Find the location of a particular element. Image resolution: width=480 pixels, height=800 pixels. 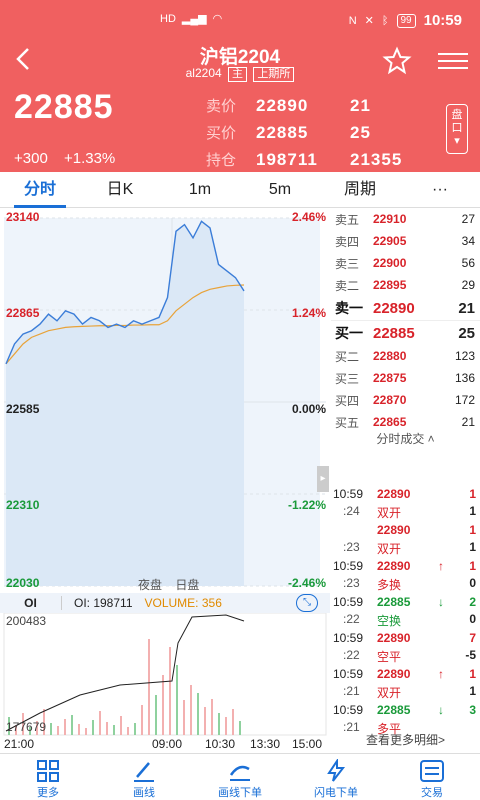

indicator-select-button: OI is located at coordinates (31, 603).